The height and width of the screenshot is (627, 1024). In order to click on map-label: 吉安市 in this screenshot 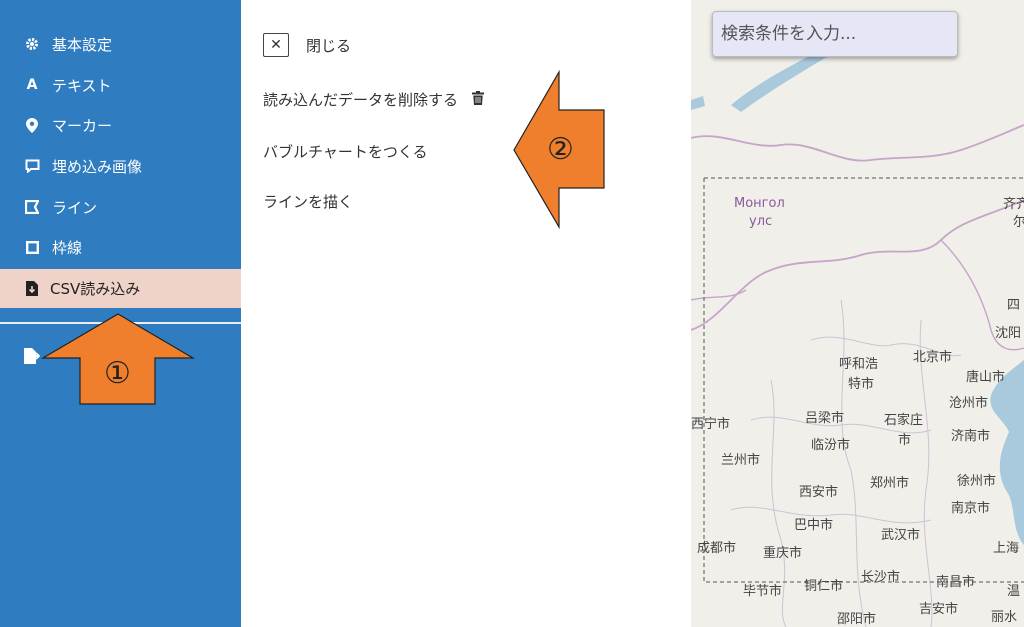, I will do `click(939, 609)`.